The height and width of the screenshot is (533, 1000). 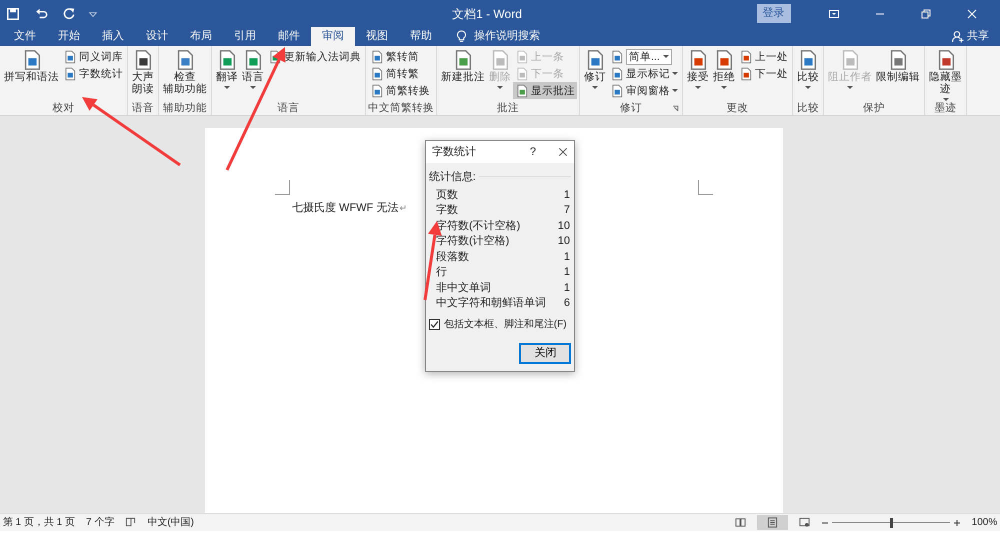 What do you see at coordinates (454, 152) in the screenshot?
I see `dialog-title: 字数统计` at bounding box center [454, 152].